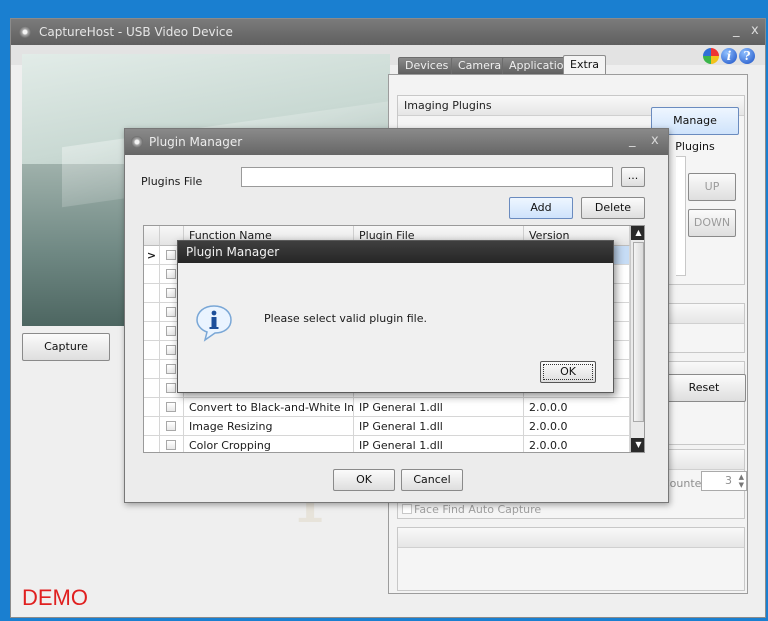 The height and width of the screenshot is (621, 768). I want to click on cell-function-name: Image Resizing, so click(269, 426).